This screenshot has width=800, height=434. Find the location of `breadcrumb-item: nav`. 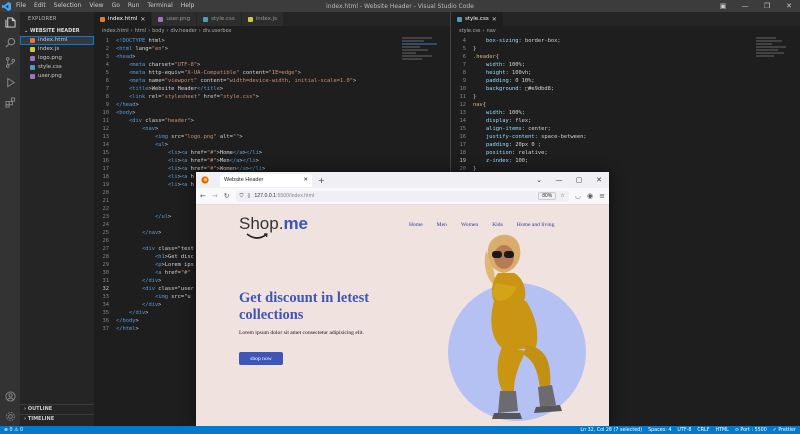

breadcrumb-item: nav is located at coordinates (491, 31).